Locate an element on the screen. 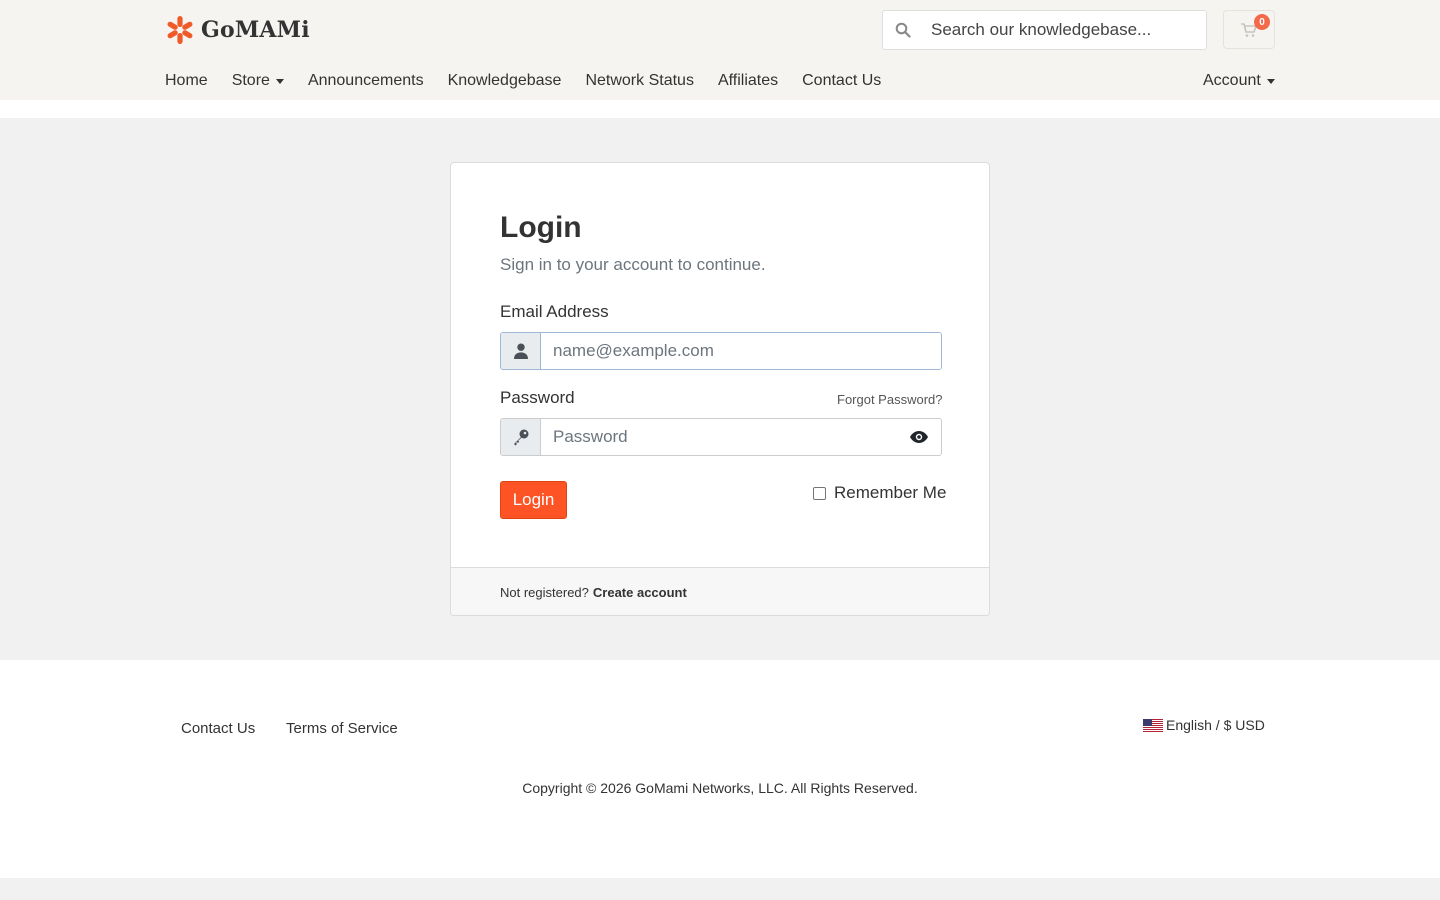 The height and width of the screenshot is (900, 1440). search-input is located at coordinates (1066, 30).